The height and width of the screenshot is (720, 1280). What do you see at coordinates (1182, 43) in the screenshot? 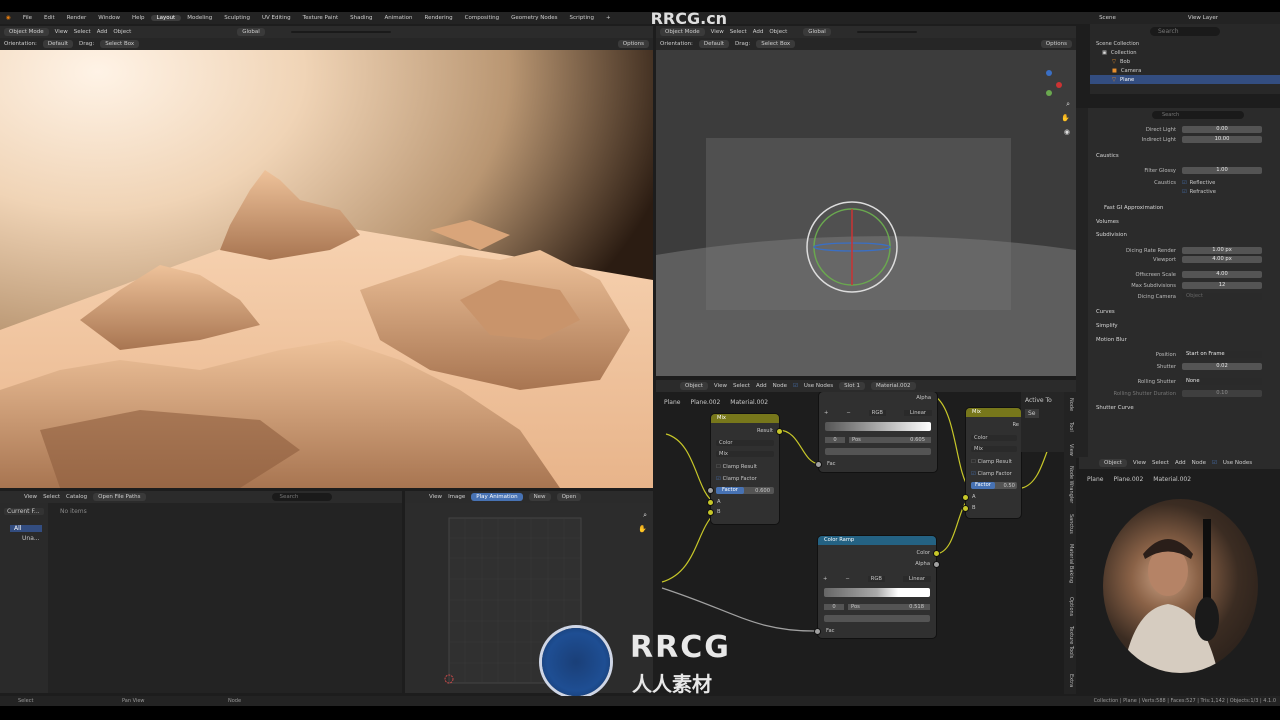
I see `scene-collection-row: Scene Collection` at bounding box center [1182, 43].